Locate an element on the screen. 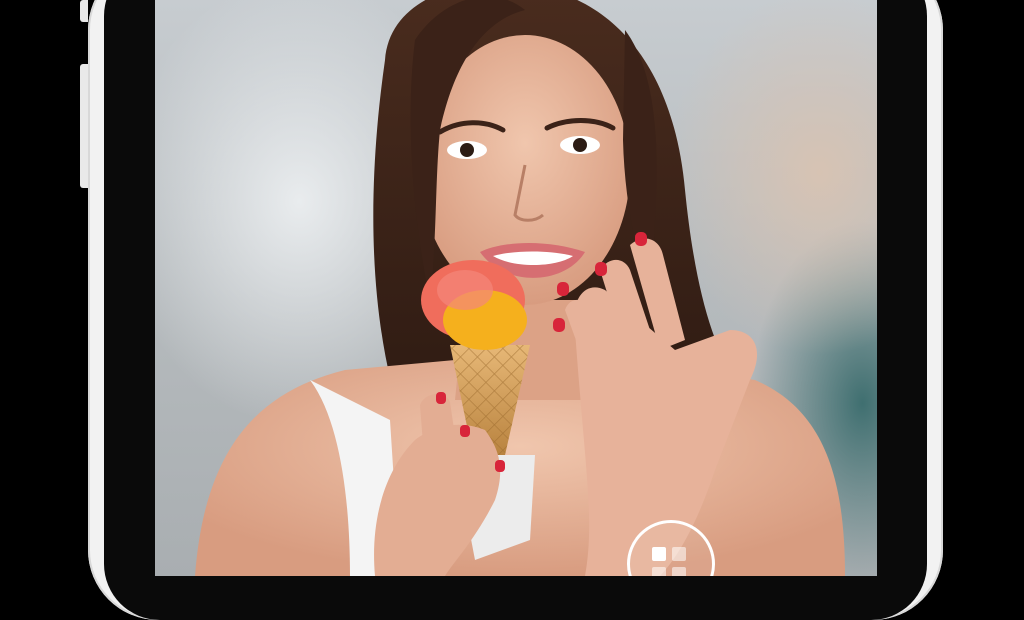 Image resolution: width=1024 pixels, height=620 pixels. volume-up-side-button is located at coordinates (84, 11).